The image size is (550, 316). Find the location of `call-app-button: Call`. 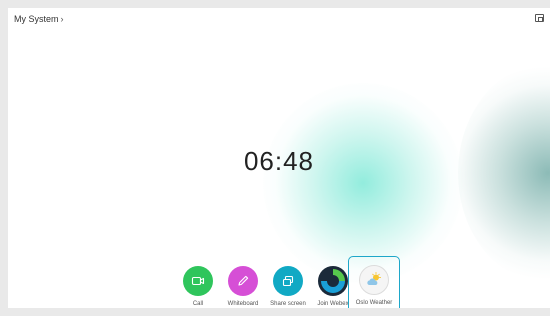

call-app-button: Call is located at coordinates (198, 286).